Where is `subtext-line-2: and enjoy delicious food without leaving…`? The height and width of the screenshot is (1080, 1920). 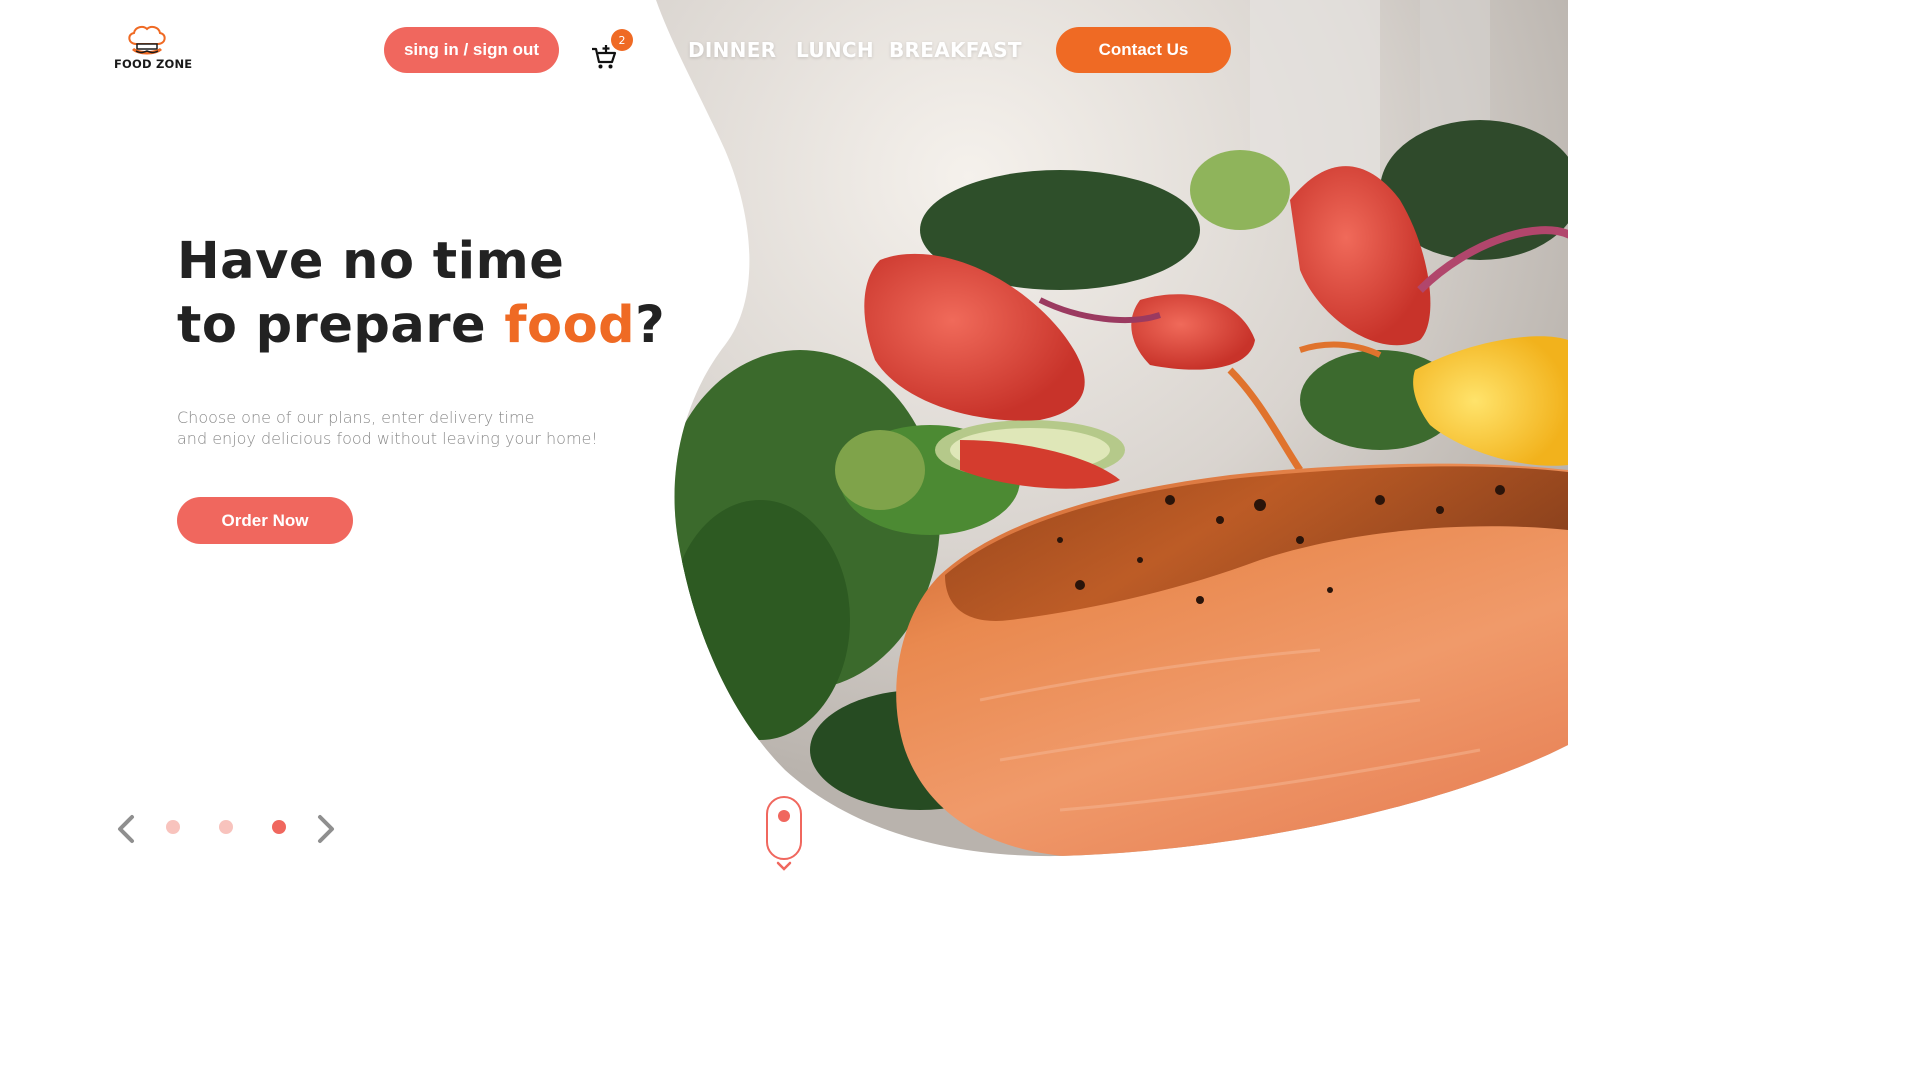
subtext-line-2: and enjoy delicious food without leaving… is located at coordinates (387, 438).